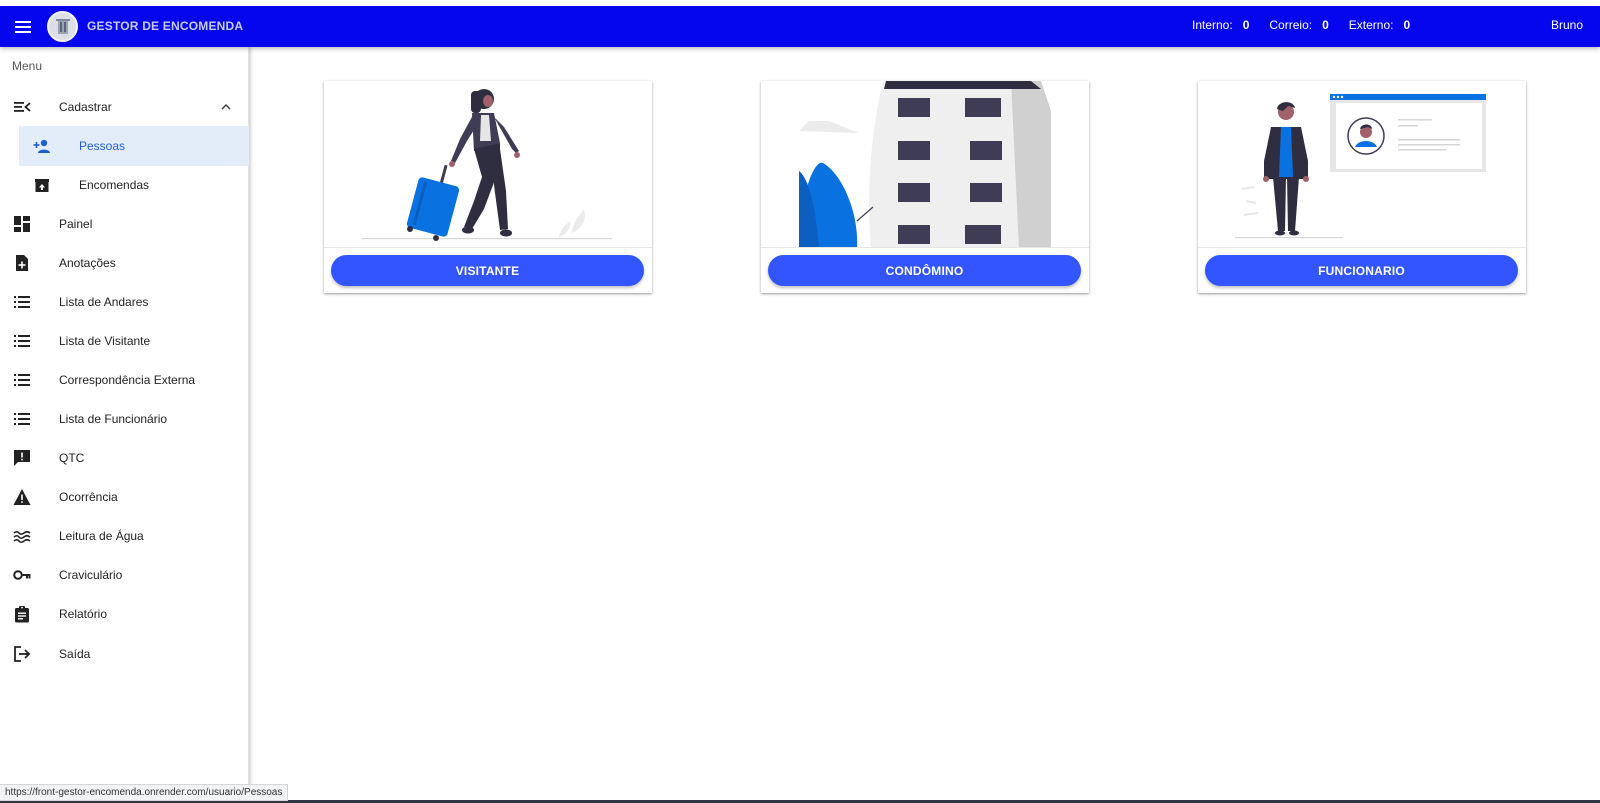 Image resolution: width=1600 pixels, height=803 pixels. Describe the element at coordinates (1212, 25) in the screenshot. I see `counter-label: Interno:` at that location.